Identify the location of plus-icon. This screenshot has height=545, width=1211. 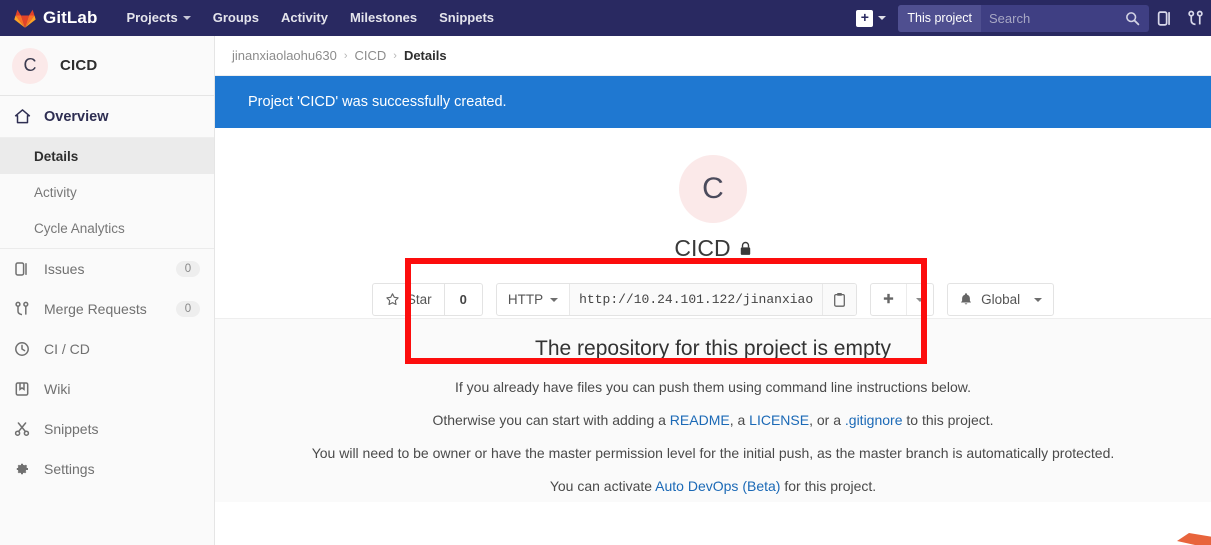
(888, 299).